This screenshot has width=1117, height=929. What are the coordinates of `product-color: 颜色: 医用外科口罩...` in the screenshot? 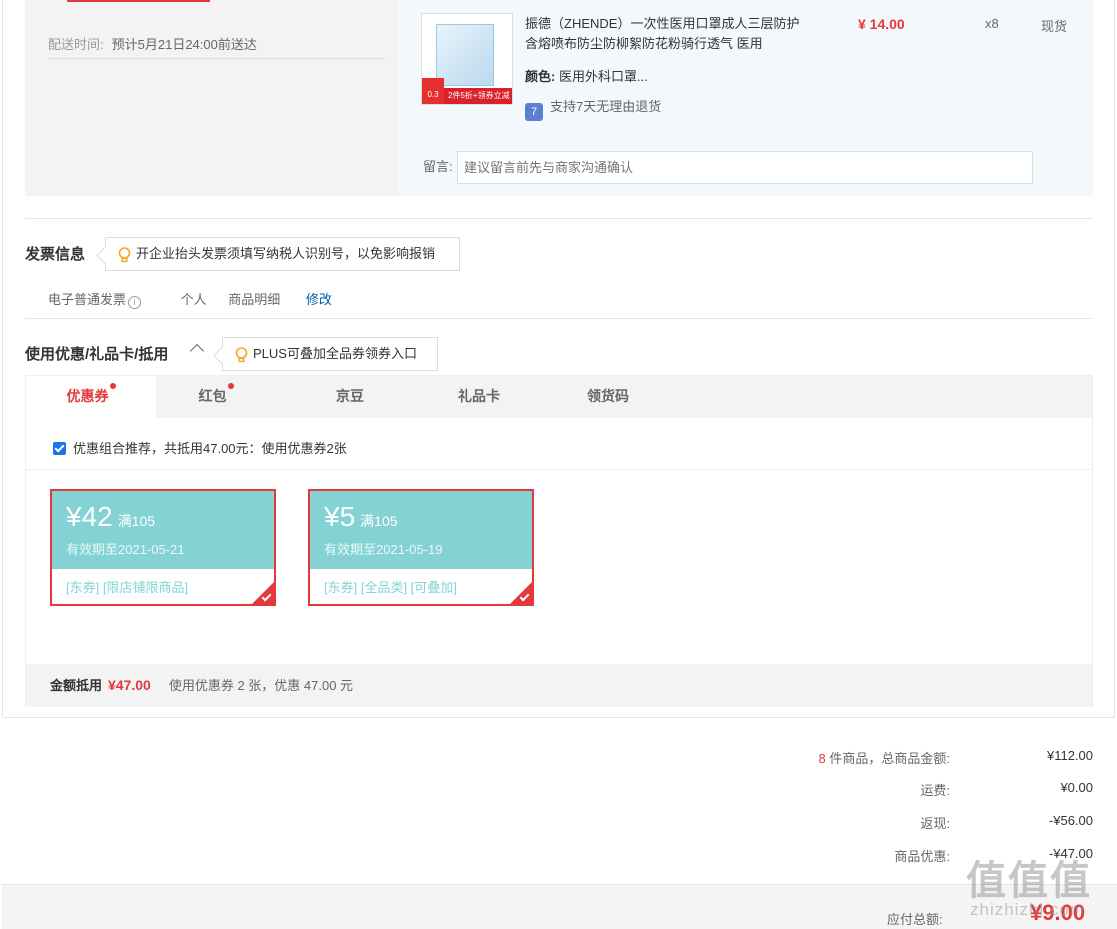 It's located at (586, 75).